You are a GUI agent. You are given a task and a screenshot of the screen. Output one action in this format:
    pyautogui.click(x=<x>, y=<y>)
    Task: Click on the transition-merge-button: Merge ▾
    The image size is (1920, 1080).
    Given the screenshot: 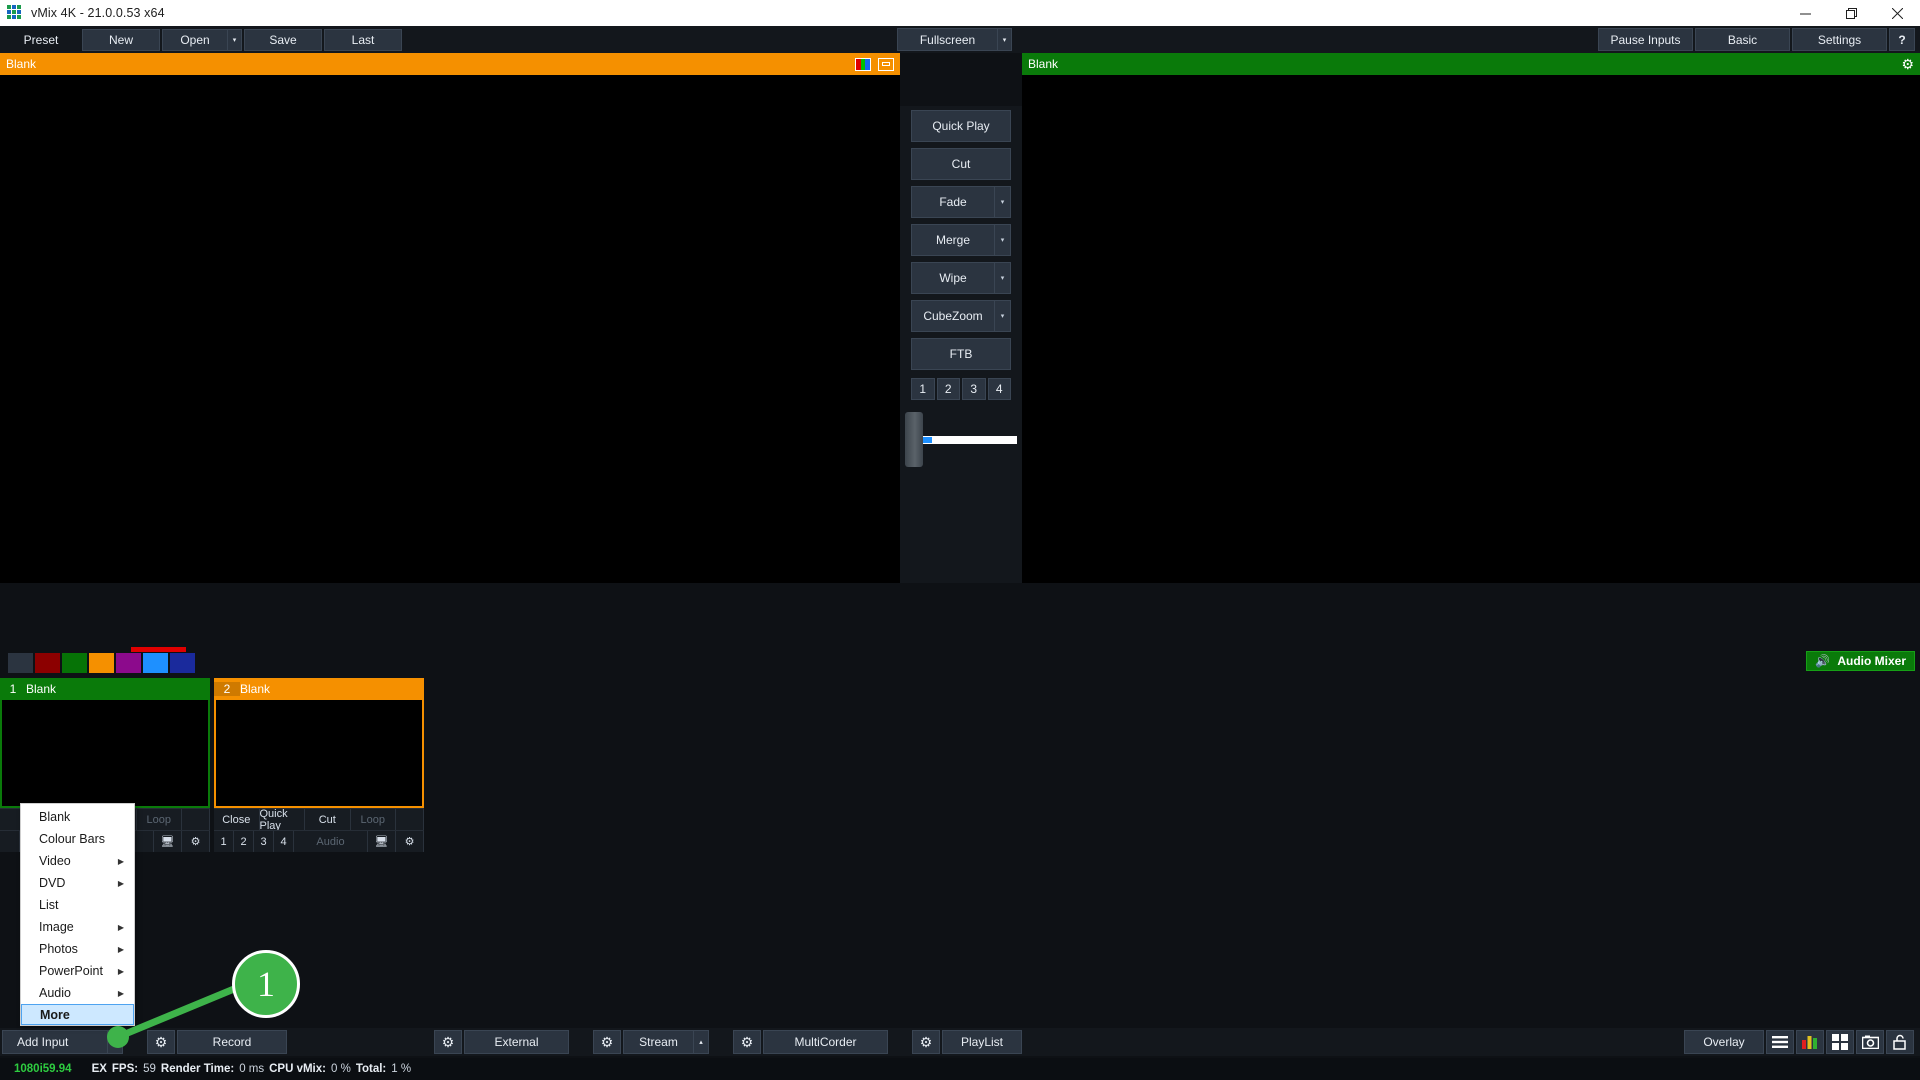 What is the action you would take?
    pyautogui.click(x=961, y=240)
    